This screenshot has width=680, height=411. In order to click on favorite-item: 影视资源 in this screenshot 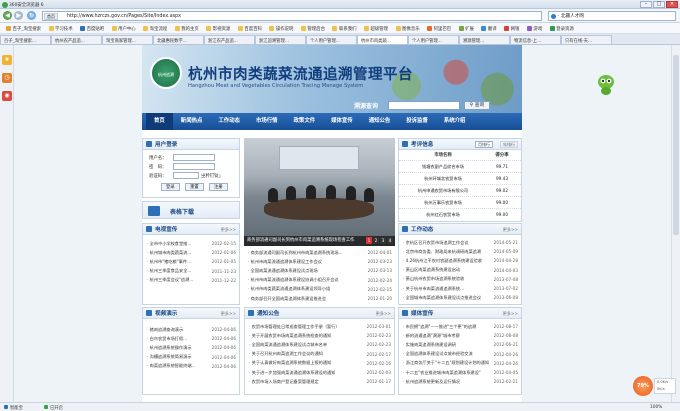, I will do `click(218, 28)`.